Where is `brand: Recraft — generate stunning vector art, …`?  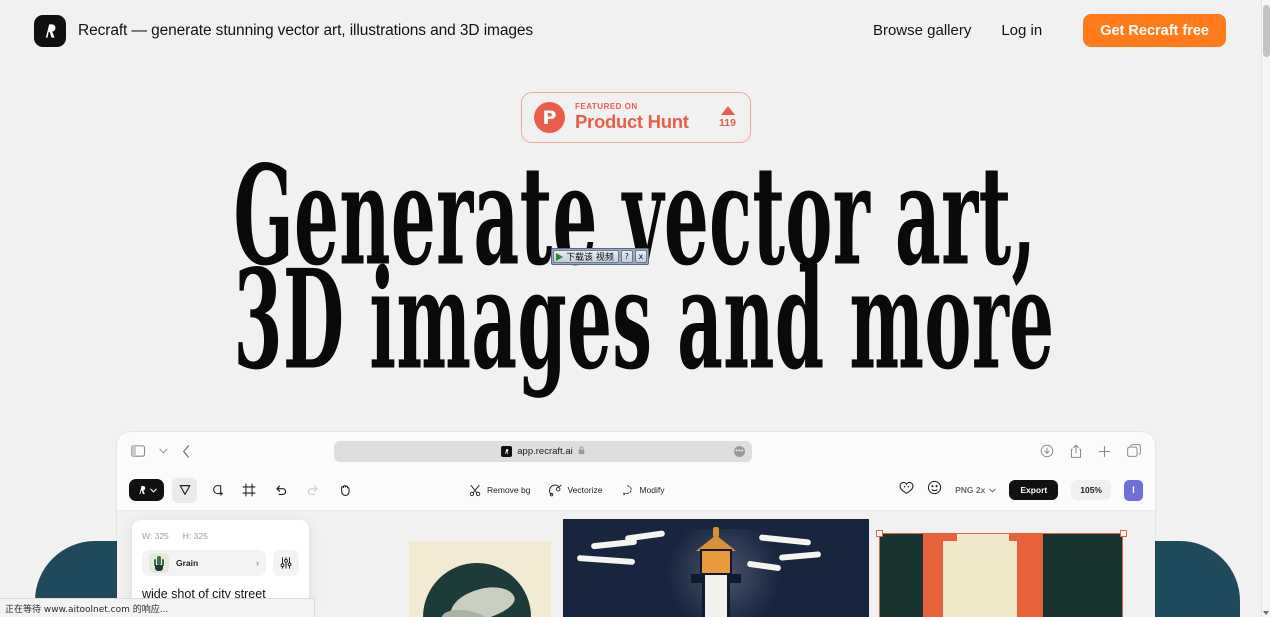 brand: Recraft — generate stunning vector art, … is located at coordinates (284, 30).